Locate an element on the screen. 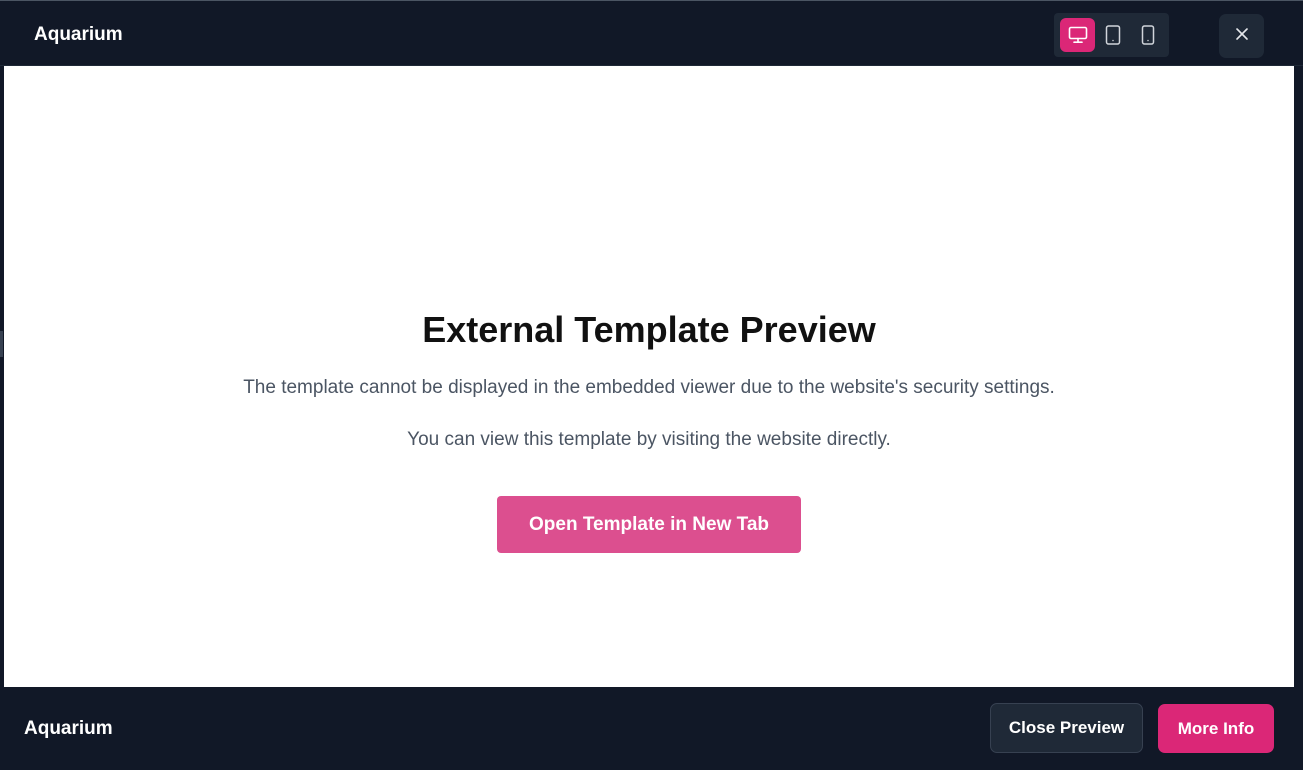  footer-title: Aquarium is located at coordinates (68, 728).